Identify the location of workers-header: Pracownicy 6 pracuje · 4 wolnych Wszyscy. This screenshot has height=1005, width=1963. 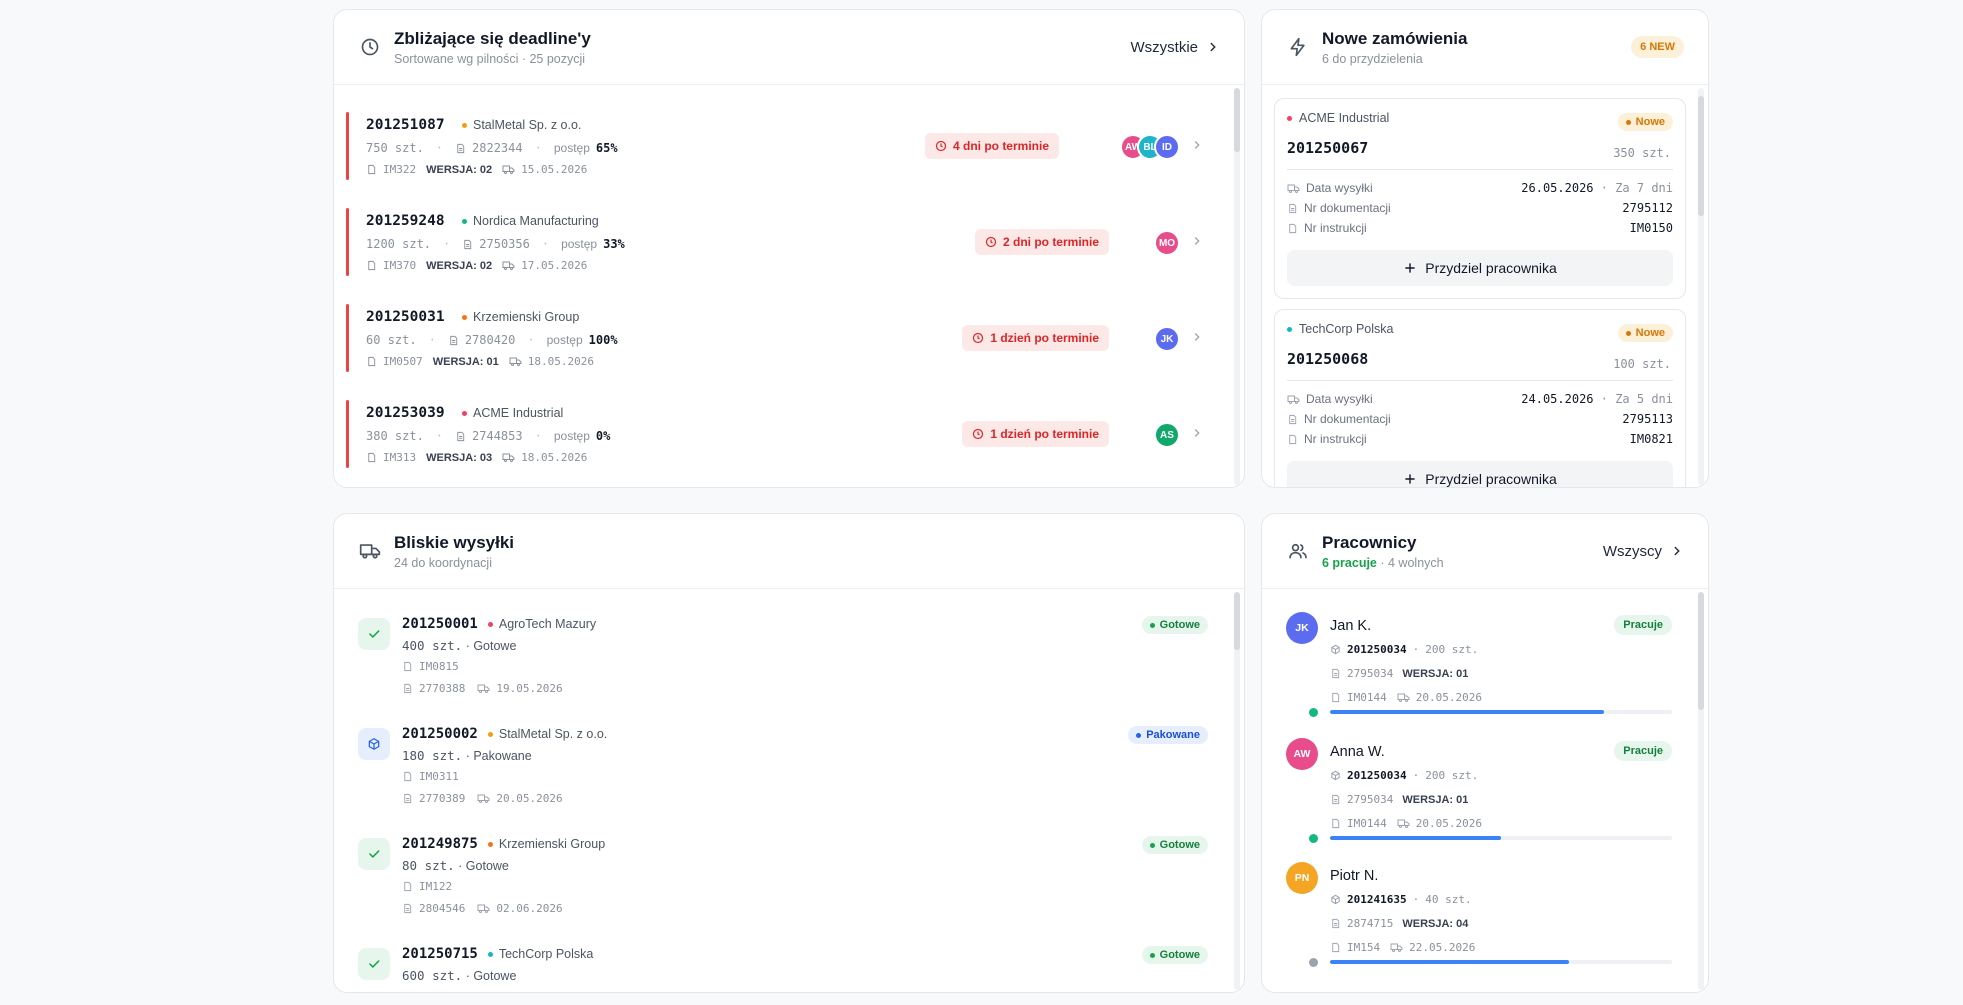
(1485, 551).